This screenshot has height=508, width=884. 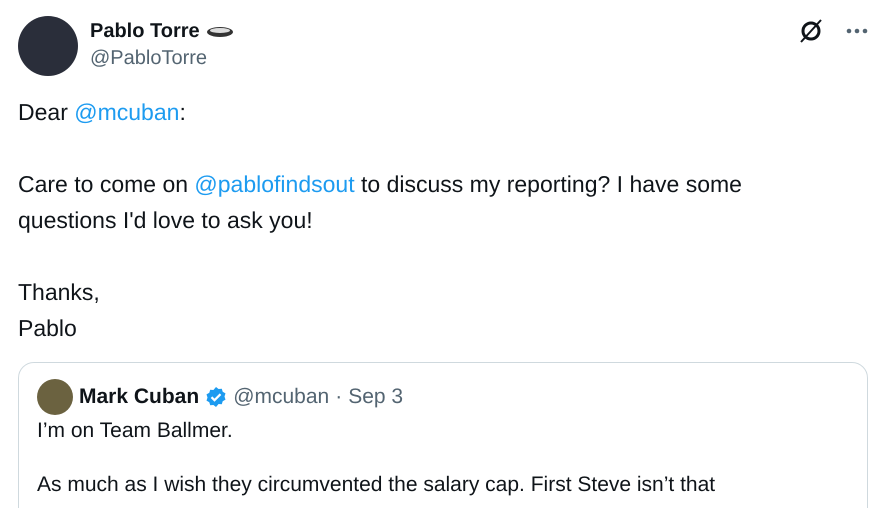 What do you see at coordinates (438, 58) in the screenshot?
I see `author-handle: @PabloTorre` at bounding box center [438, 58].